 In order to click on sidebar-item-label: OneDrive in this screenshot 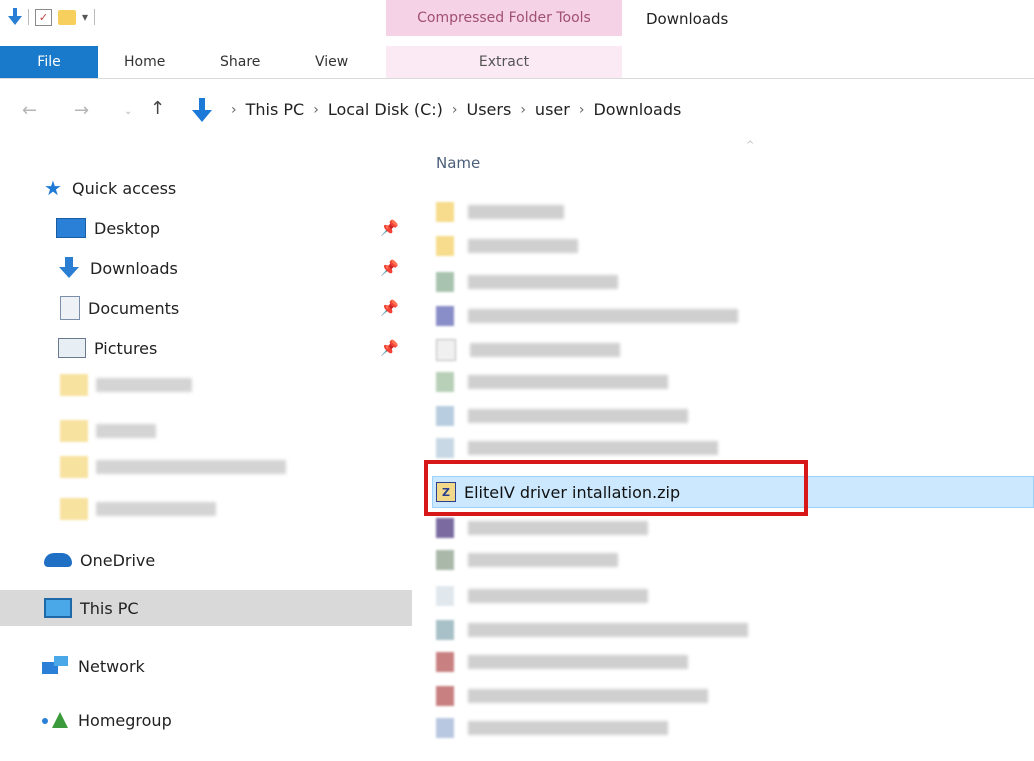, I will do `click(118, 560)`.